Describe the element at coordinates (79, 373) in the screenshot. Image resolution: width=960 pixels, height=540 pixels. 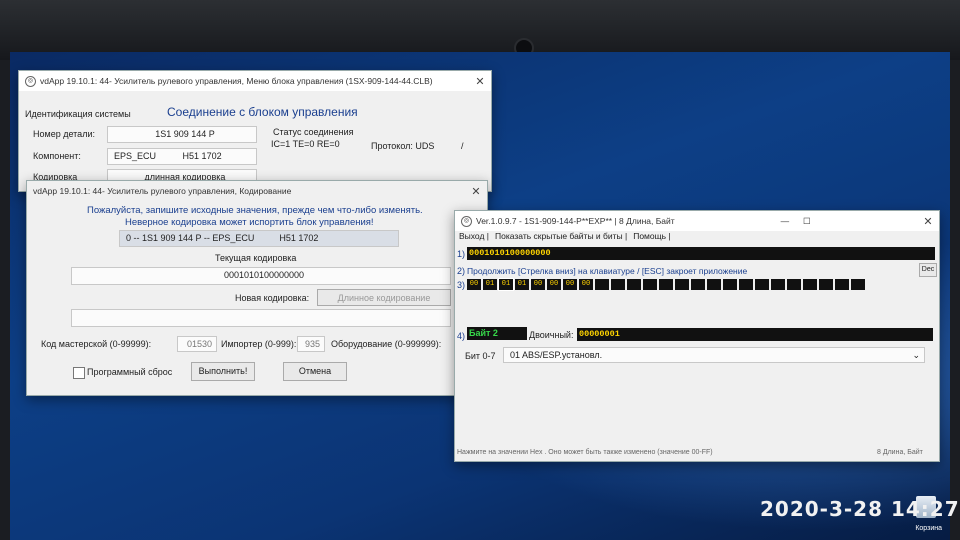
I see `program-reset-checkbox` at that location.